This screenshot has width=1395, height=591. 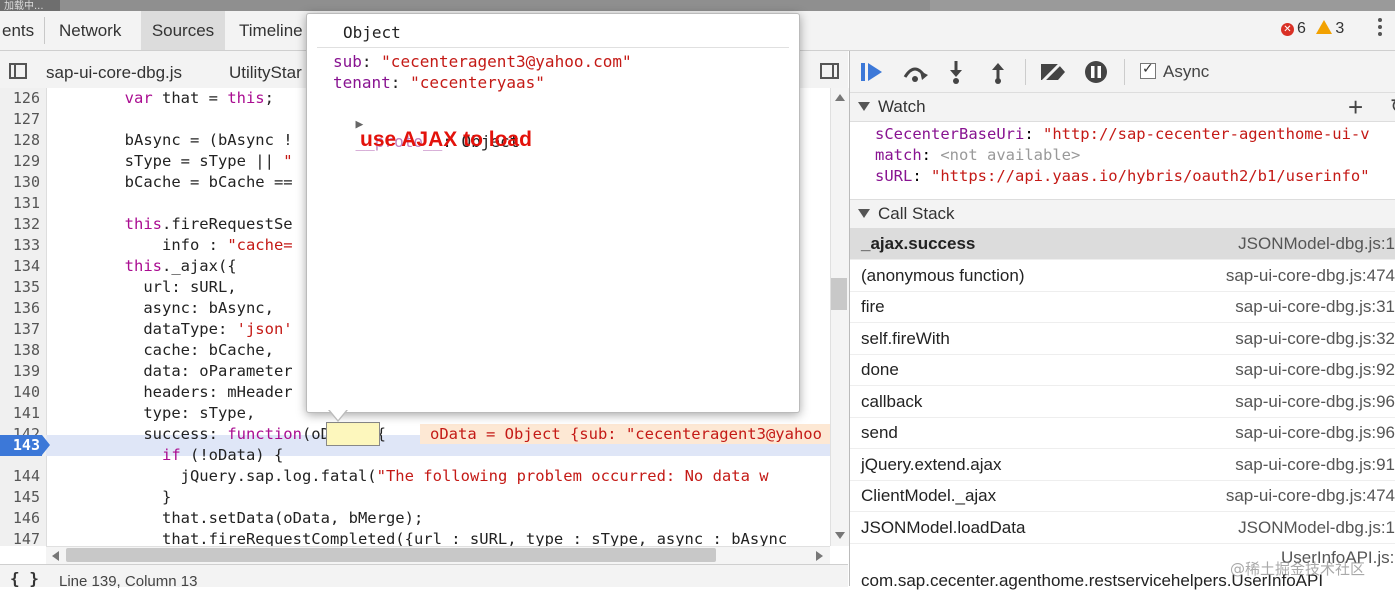 I want to click on call-stack-frame: ClientModel._ajax sap-ui-core-dbg.js:474, so click(x=1122, y=496).